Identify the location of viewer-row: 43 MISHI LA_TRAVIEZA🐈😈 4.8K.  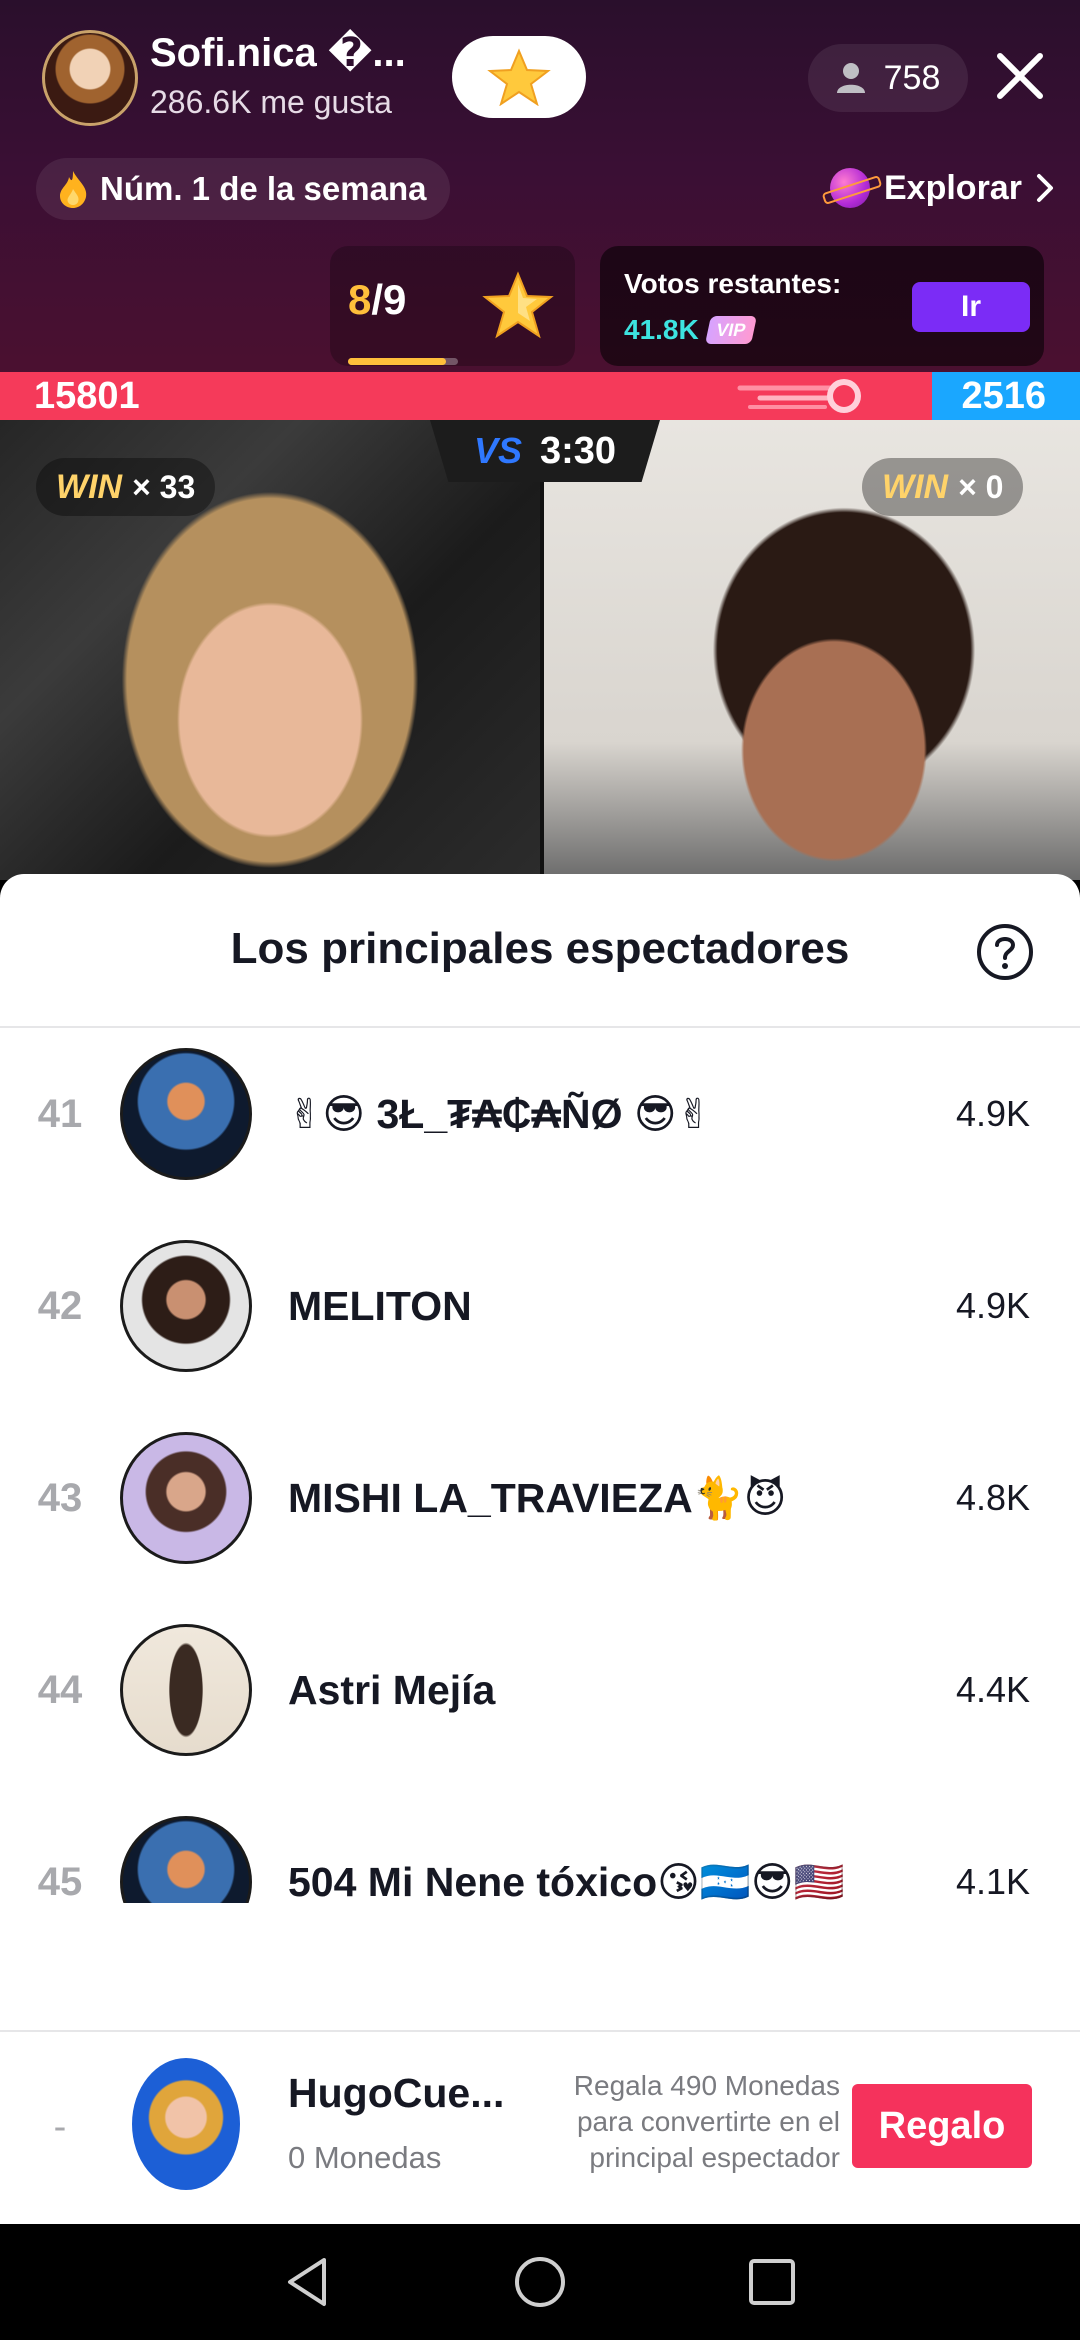
(540, 1508).